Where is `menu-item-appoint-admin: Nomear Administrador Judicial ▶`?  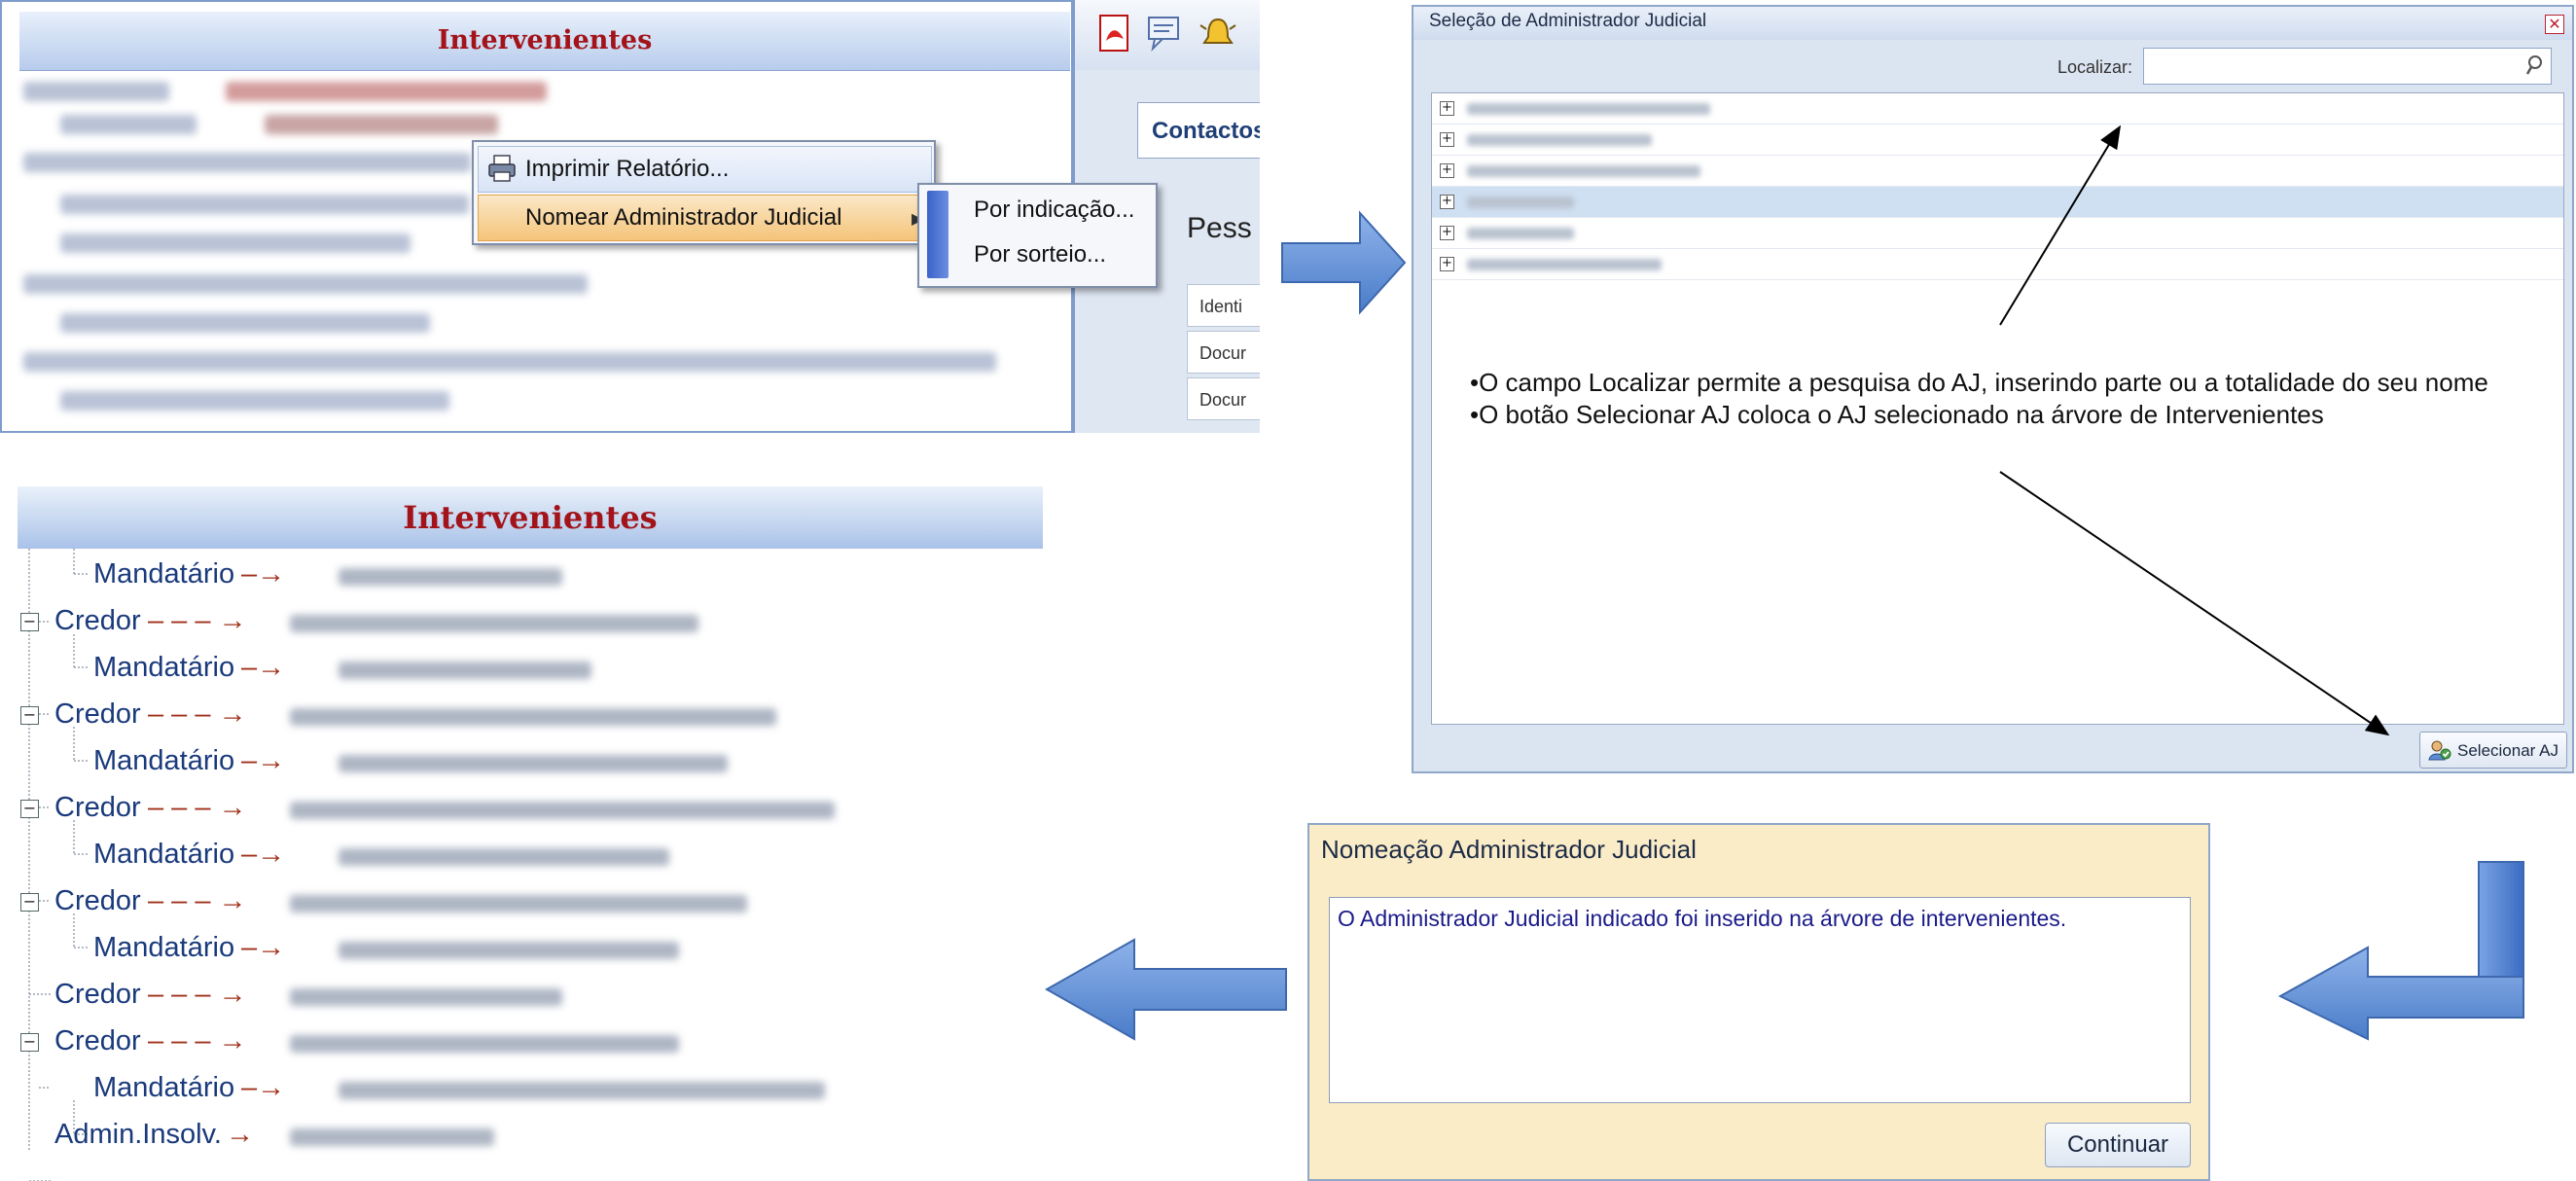
menu-item-appoint-admin: Nomear Administrador Judicial ▶ is located at coordinates (705, 218).